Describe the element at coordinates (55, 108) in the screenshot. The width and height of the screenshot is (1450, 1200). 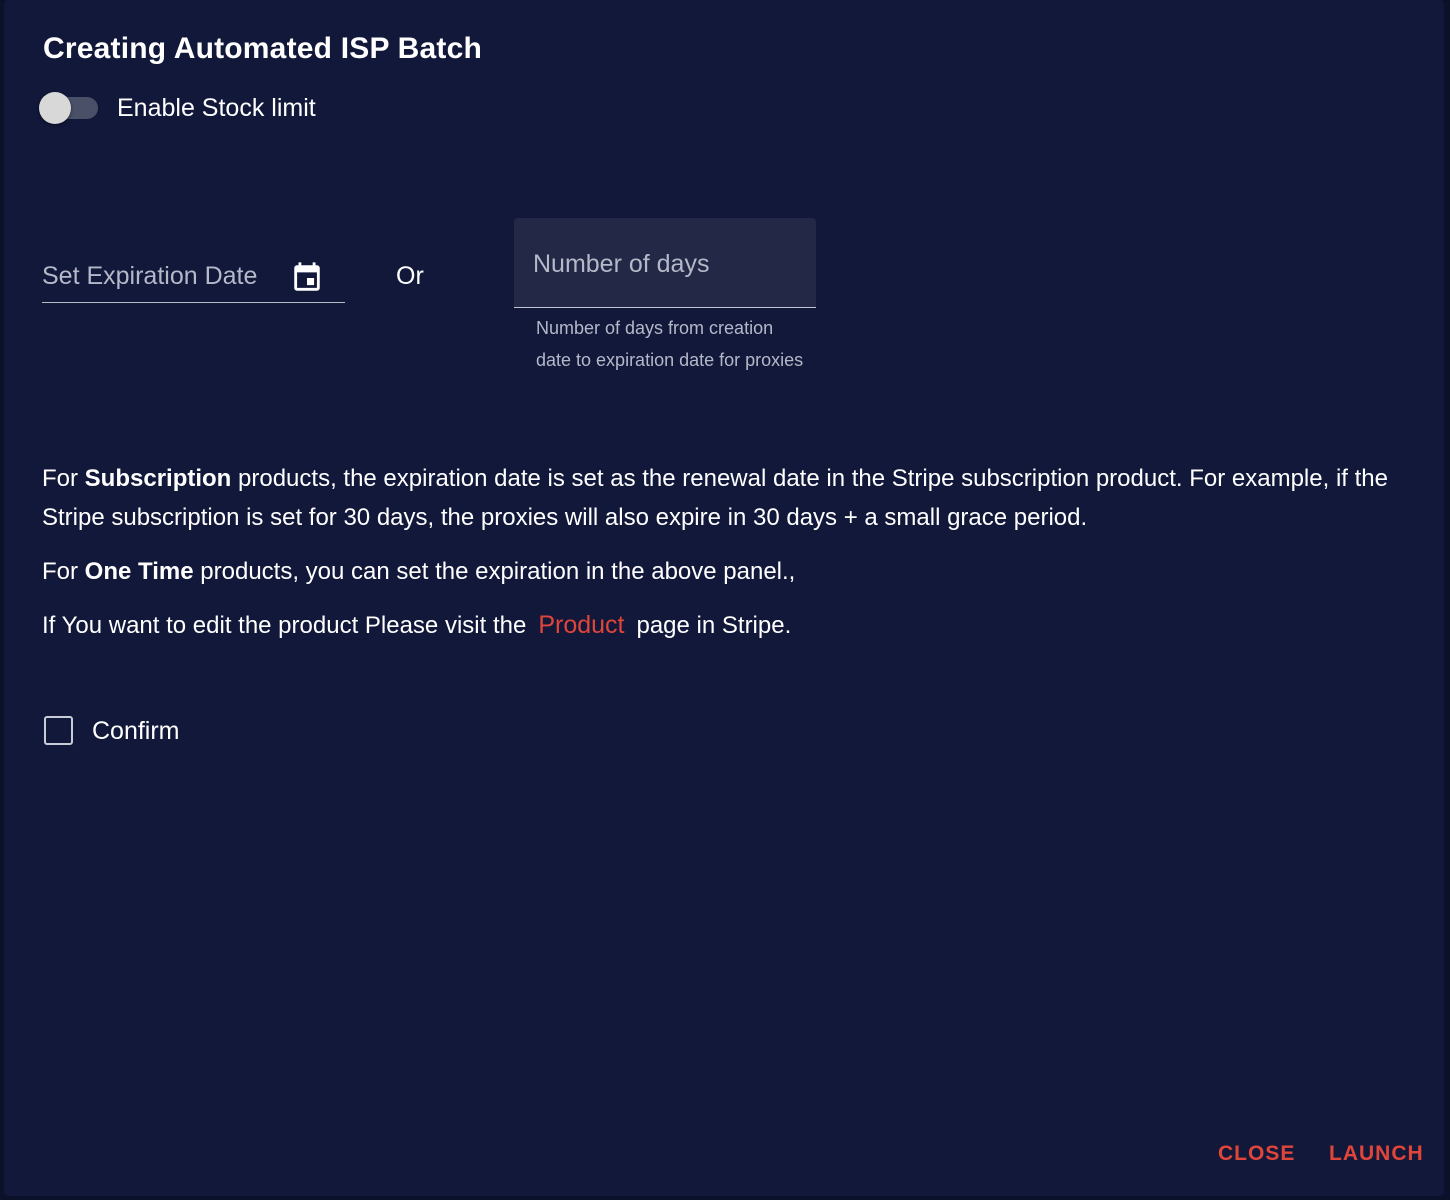
I see `toggle-thumb` at that location.